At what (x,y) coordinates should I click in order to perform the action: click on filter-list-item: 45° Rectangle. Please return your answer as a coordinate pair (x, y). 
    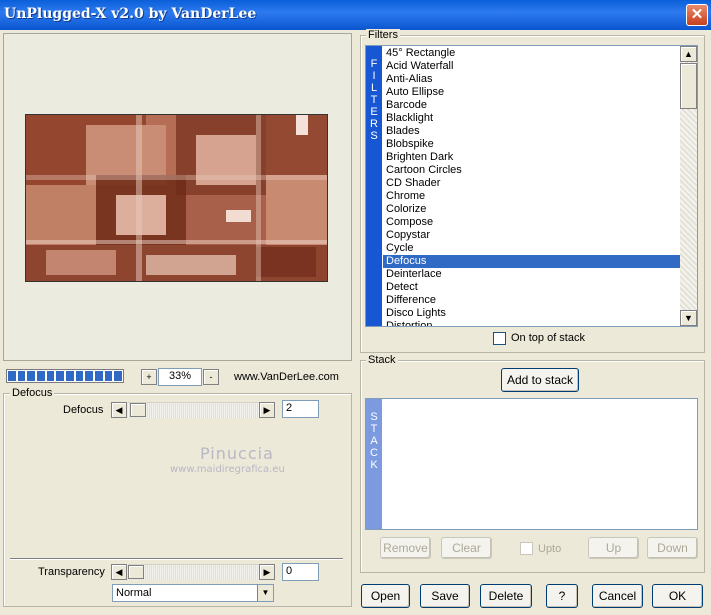
    Looking at the image, I should click on (531, 53).